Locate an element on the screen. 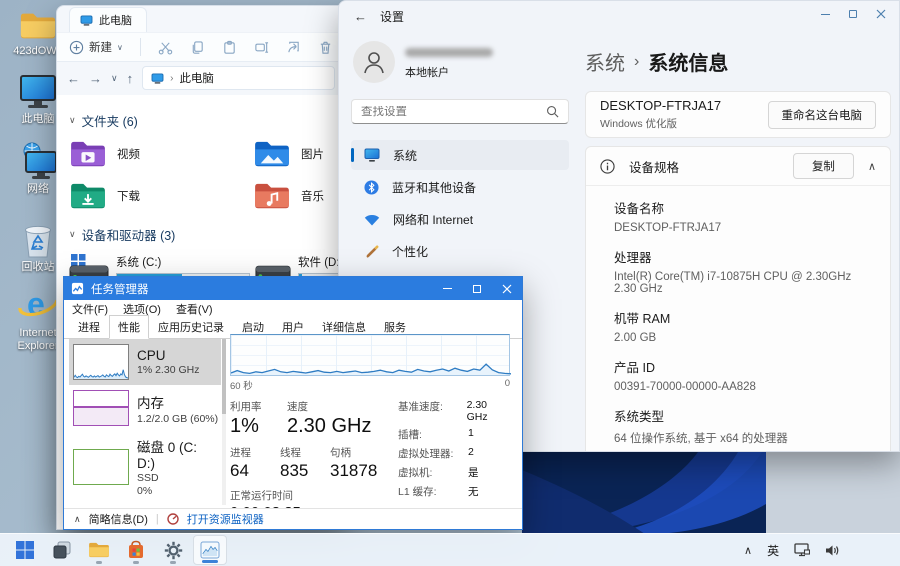 Image resolution: width=900 pixels, height=566 pixels. start-button is located at coordinates (25, 550).